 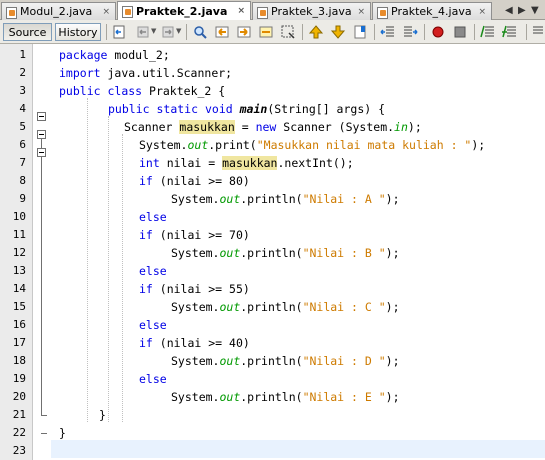 I want to click on line-number: 9, so click(x=22, y=198).